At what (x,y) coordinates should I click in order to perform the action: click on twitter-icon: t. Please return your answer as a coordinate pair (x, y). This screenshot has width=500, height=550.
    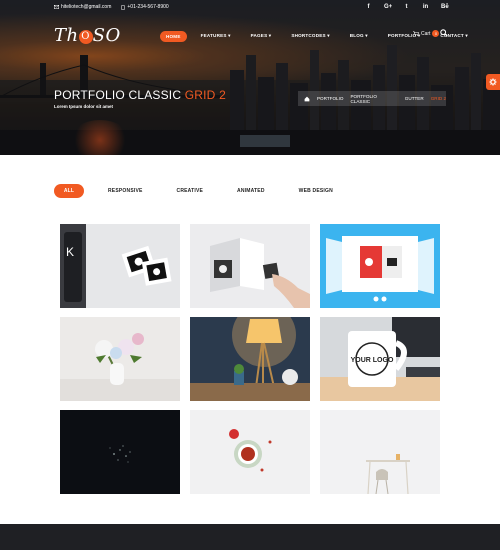
    Looking at the image, I should click on (406, 7).